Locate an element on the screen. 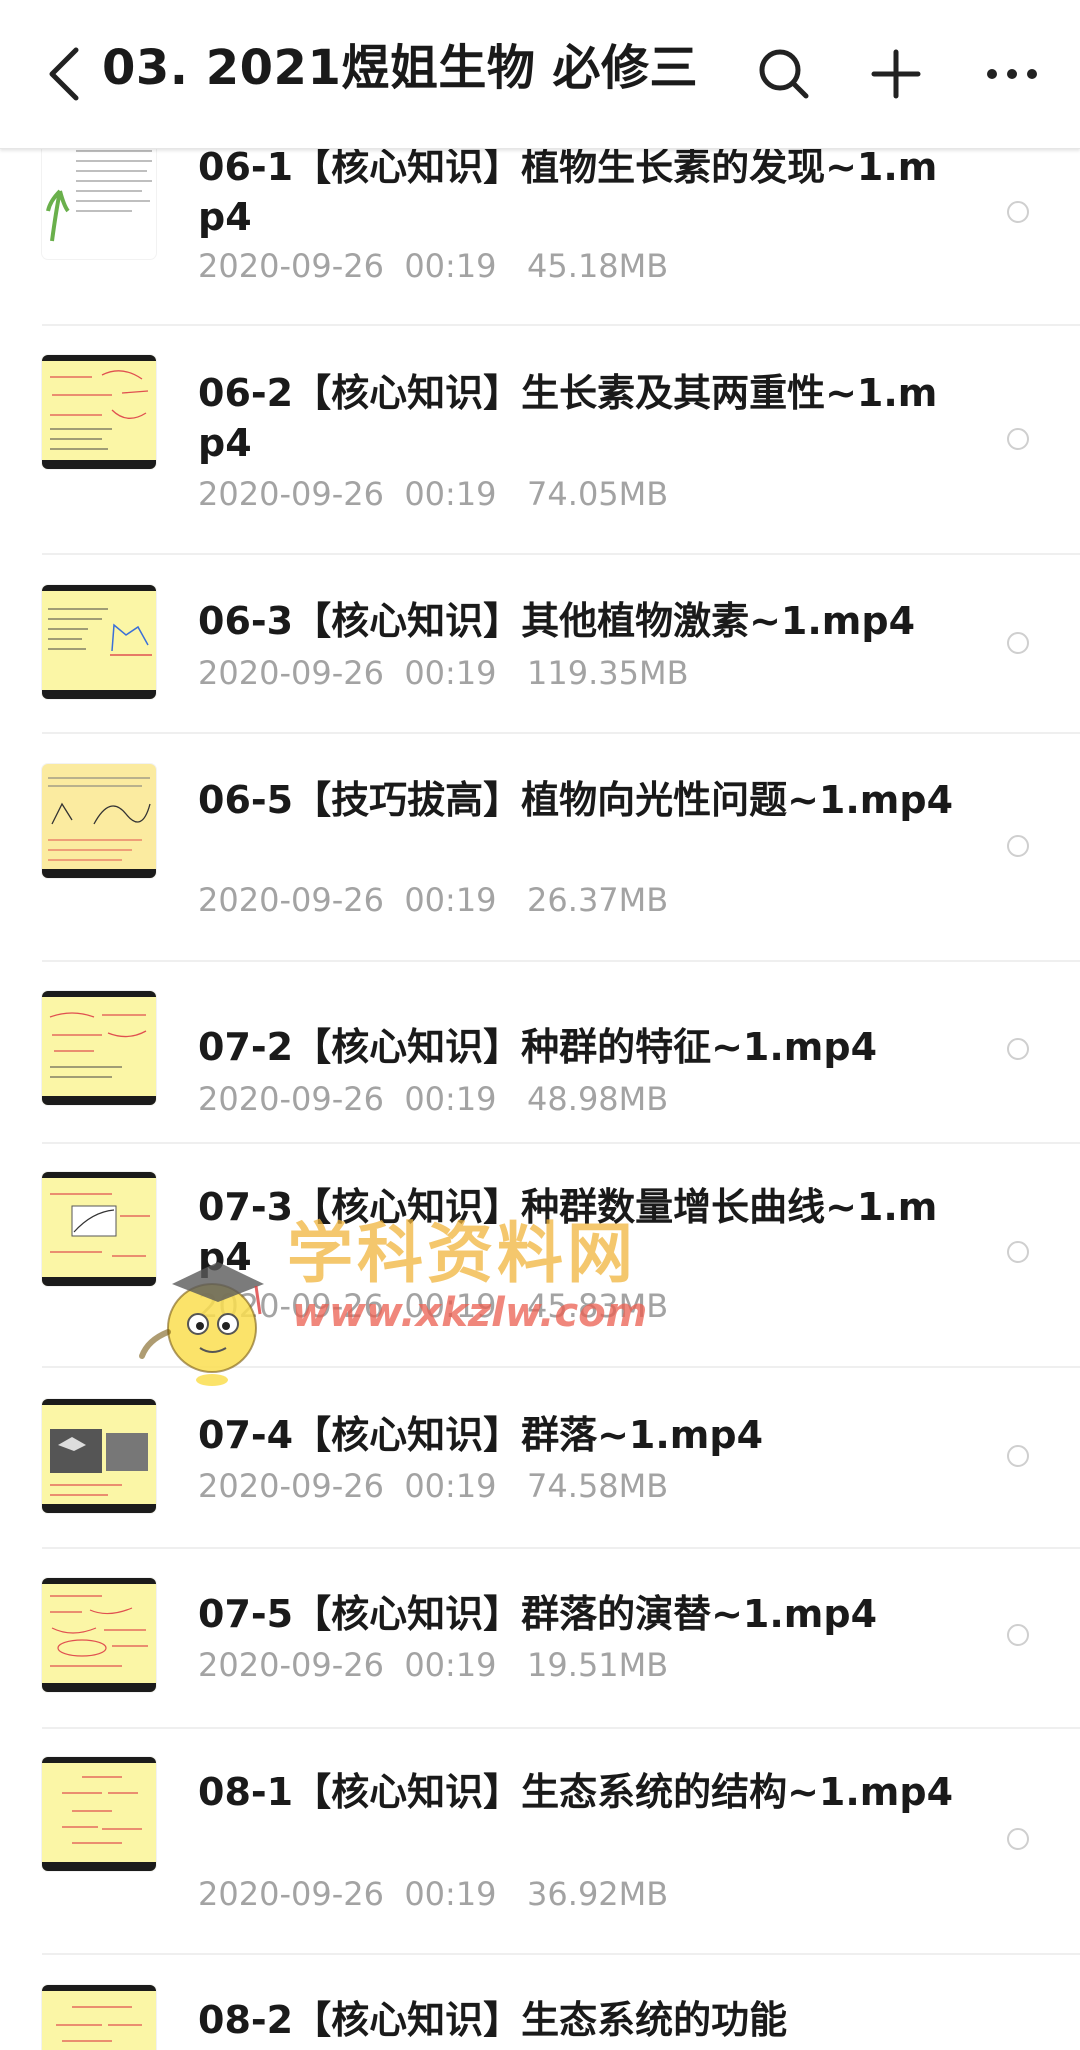 This screenshot has height=2050, width=1080. file-meta: 2020-09-26 00:19 74.58MB is located at coordinates (433, 1486).